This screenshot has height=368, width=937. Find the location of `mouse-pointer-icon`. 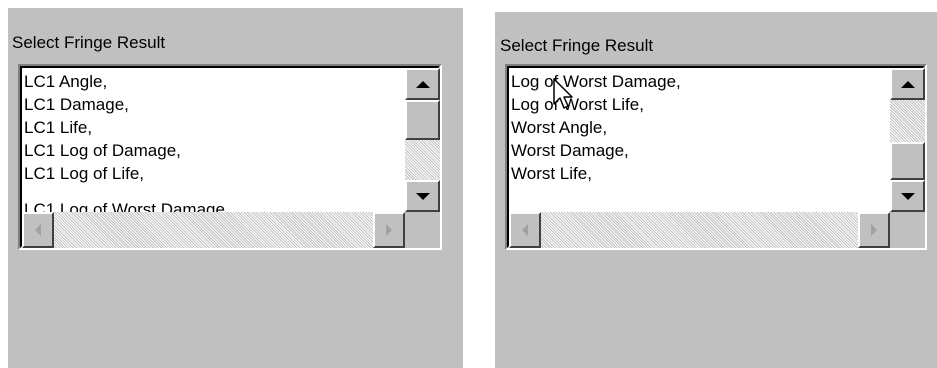

mouse-pointer-icon is located at coordinates (563, 93).